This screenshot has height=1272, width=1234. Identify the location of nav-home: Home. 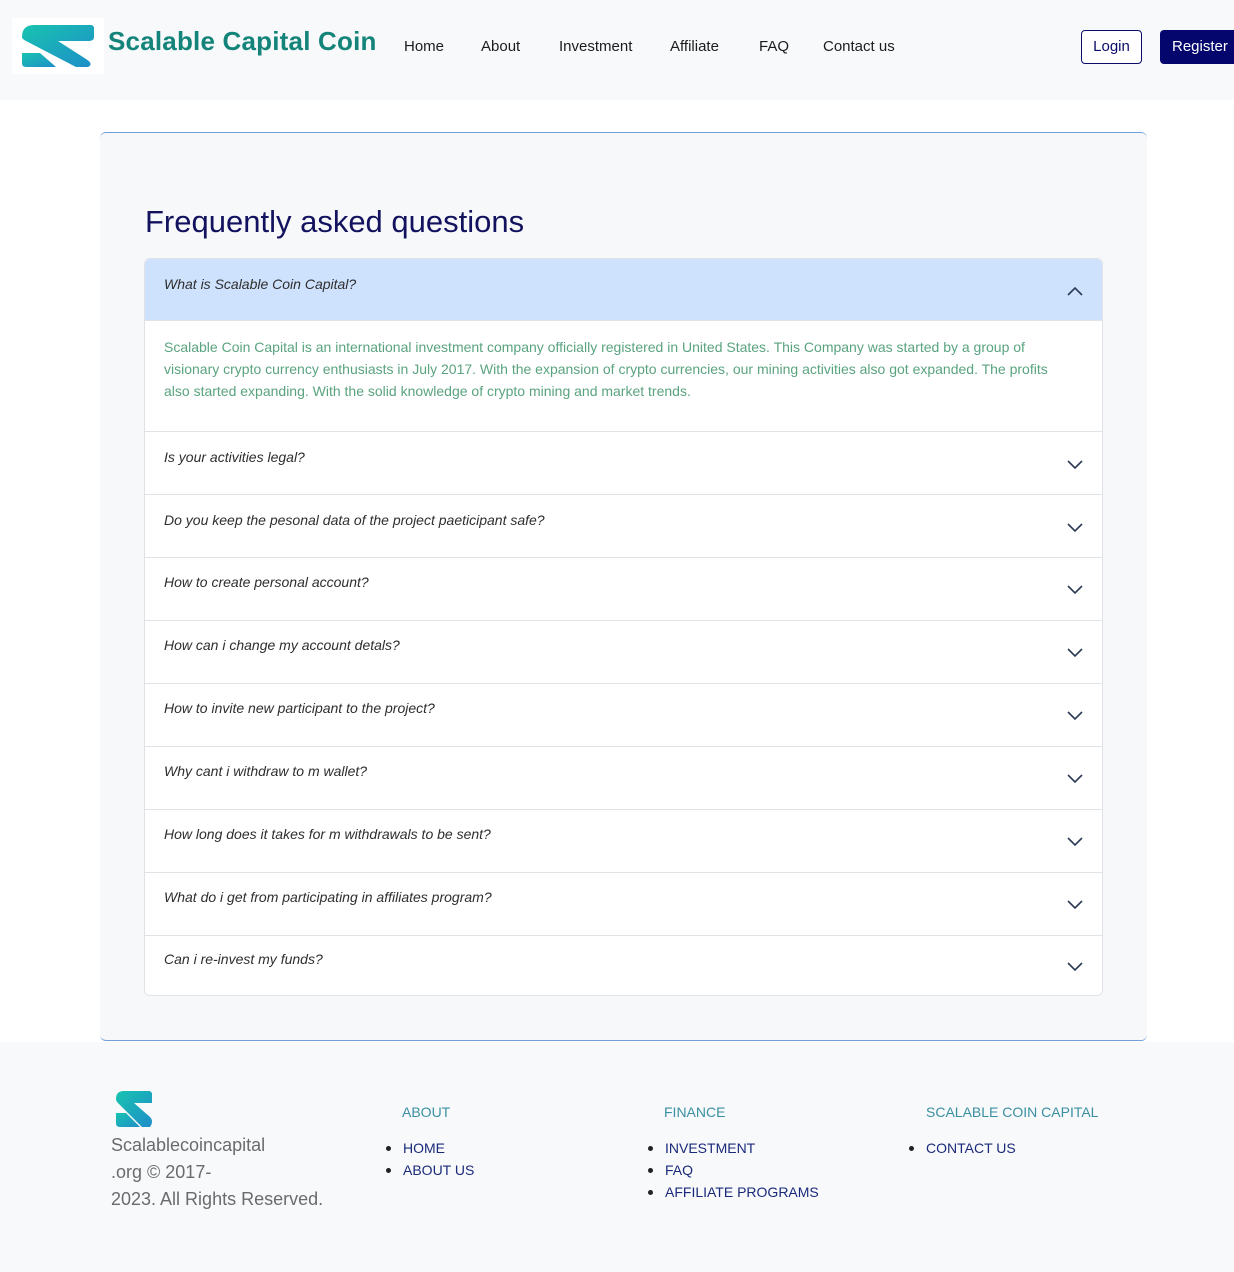
(424, 46).